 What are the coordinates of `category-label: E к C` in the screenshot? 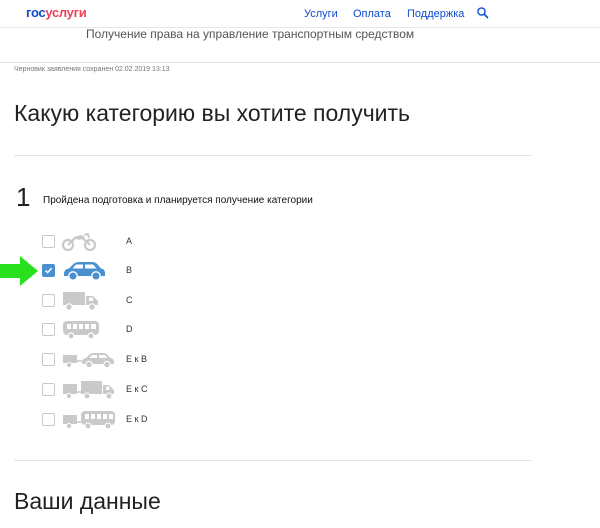 It's located at (137, 389).